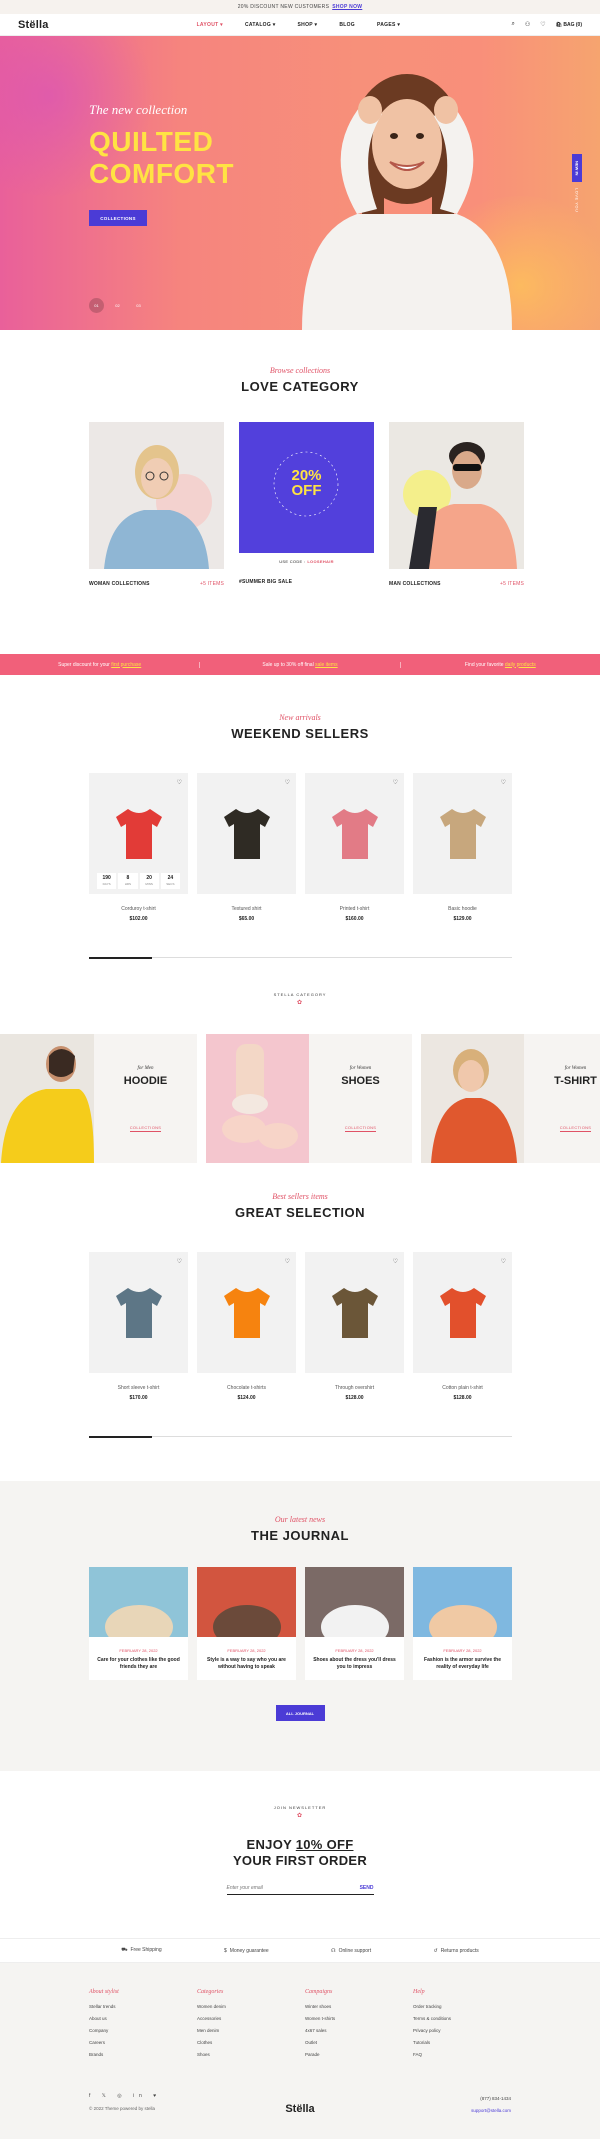  Describe the element at coordinates (246, 909) in the screenshot. I see `product-name: Textured shirt` at that location.